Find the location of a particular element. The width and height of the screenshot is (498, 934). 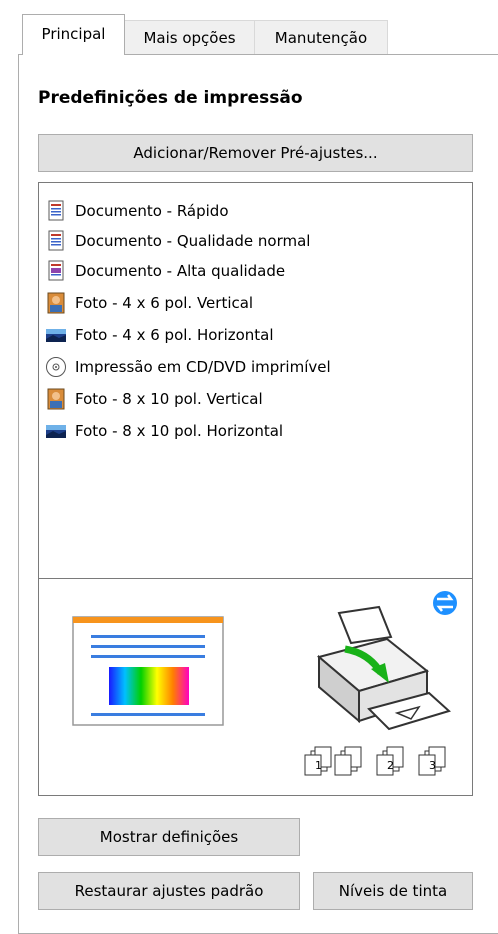

list-item: Documento - Alta qualidade is located at coordinates (165, 271).